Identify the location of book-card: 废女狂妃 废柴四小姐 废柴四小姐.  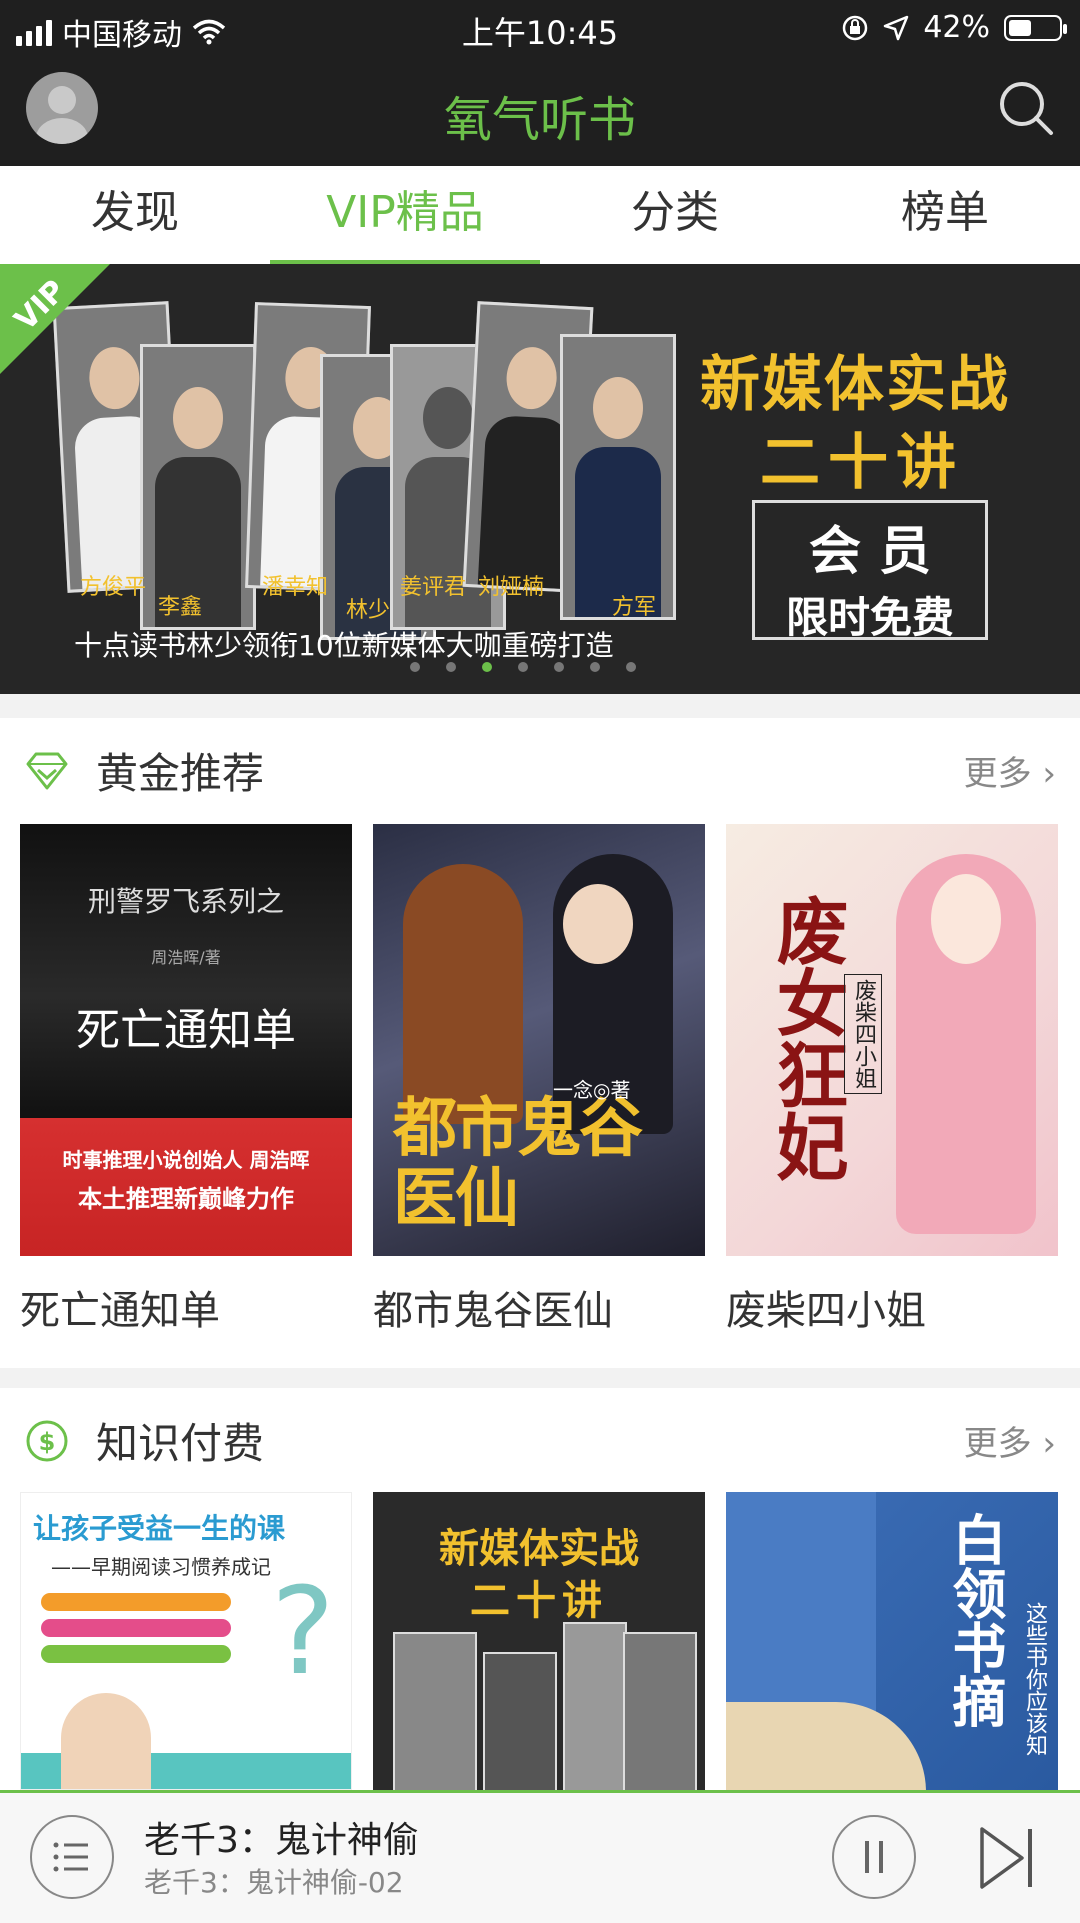
(892, 1080).